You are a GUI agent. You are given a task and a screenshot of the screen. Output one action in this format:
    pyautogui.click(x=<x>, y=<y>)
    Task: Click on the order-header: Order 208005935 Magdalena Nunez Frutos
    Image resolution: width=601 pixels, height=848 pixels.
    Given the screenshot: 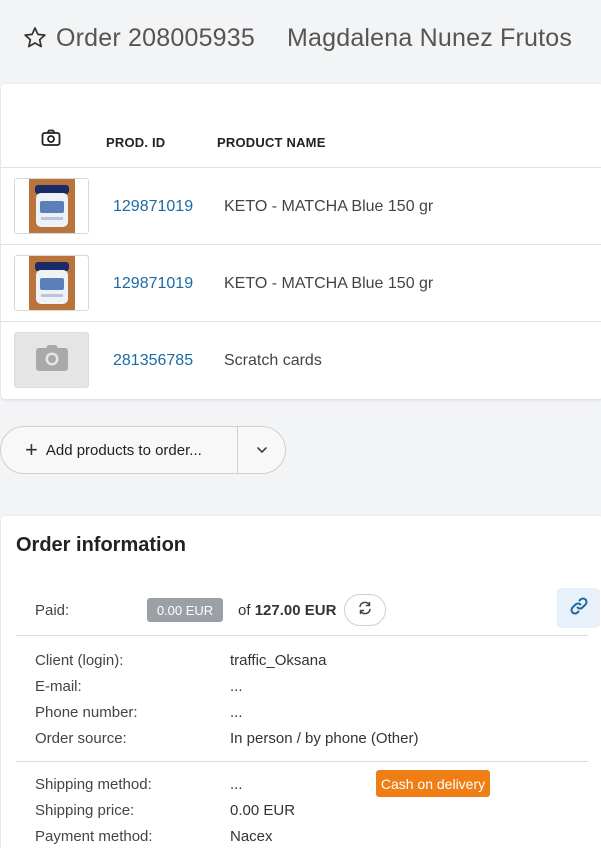 What is the action you would take?
    pyautogui.click(x=300, y=38)
    